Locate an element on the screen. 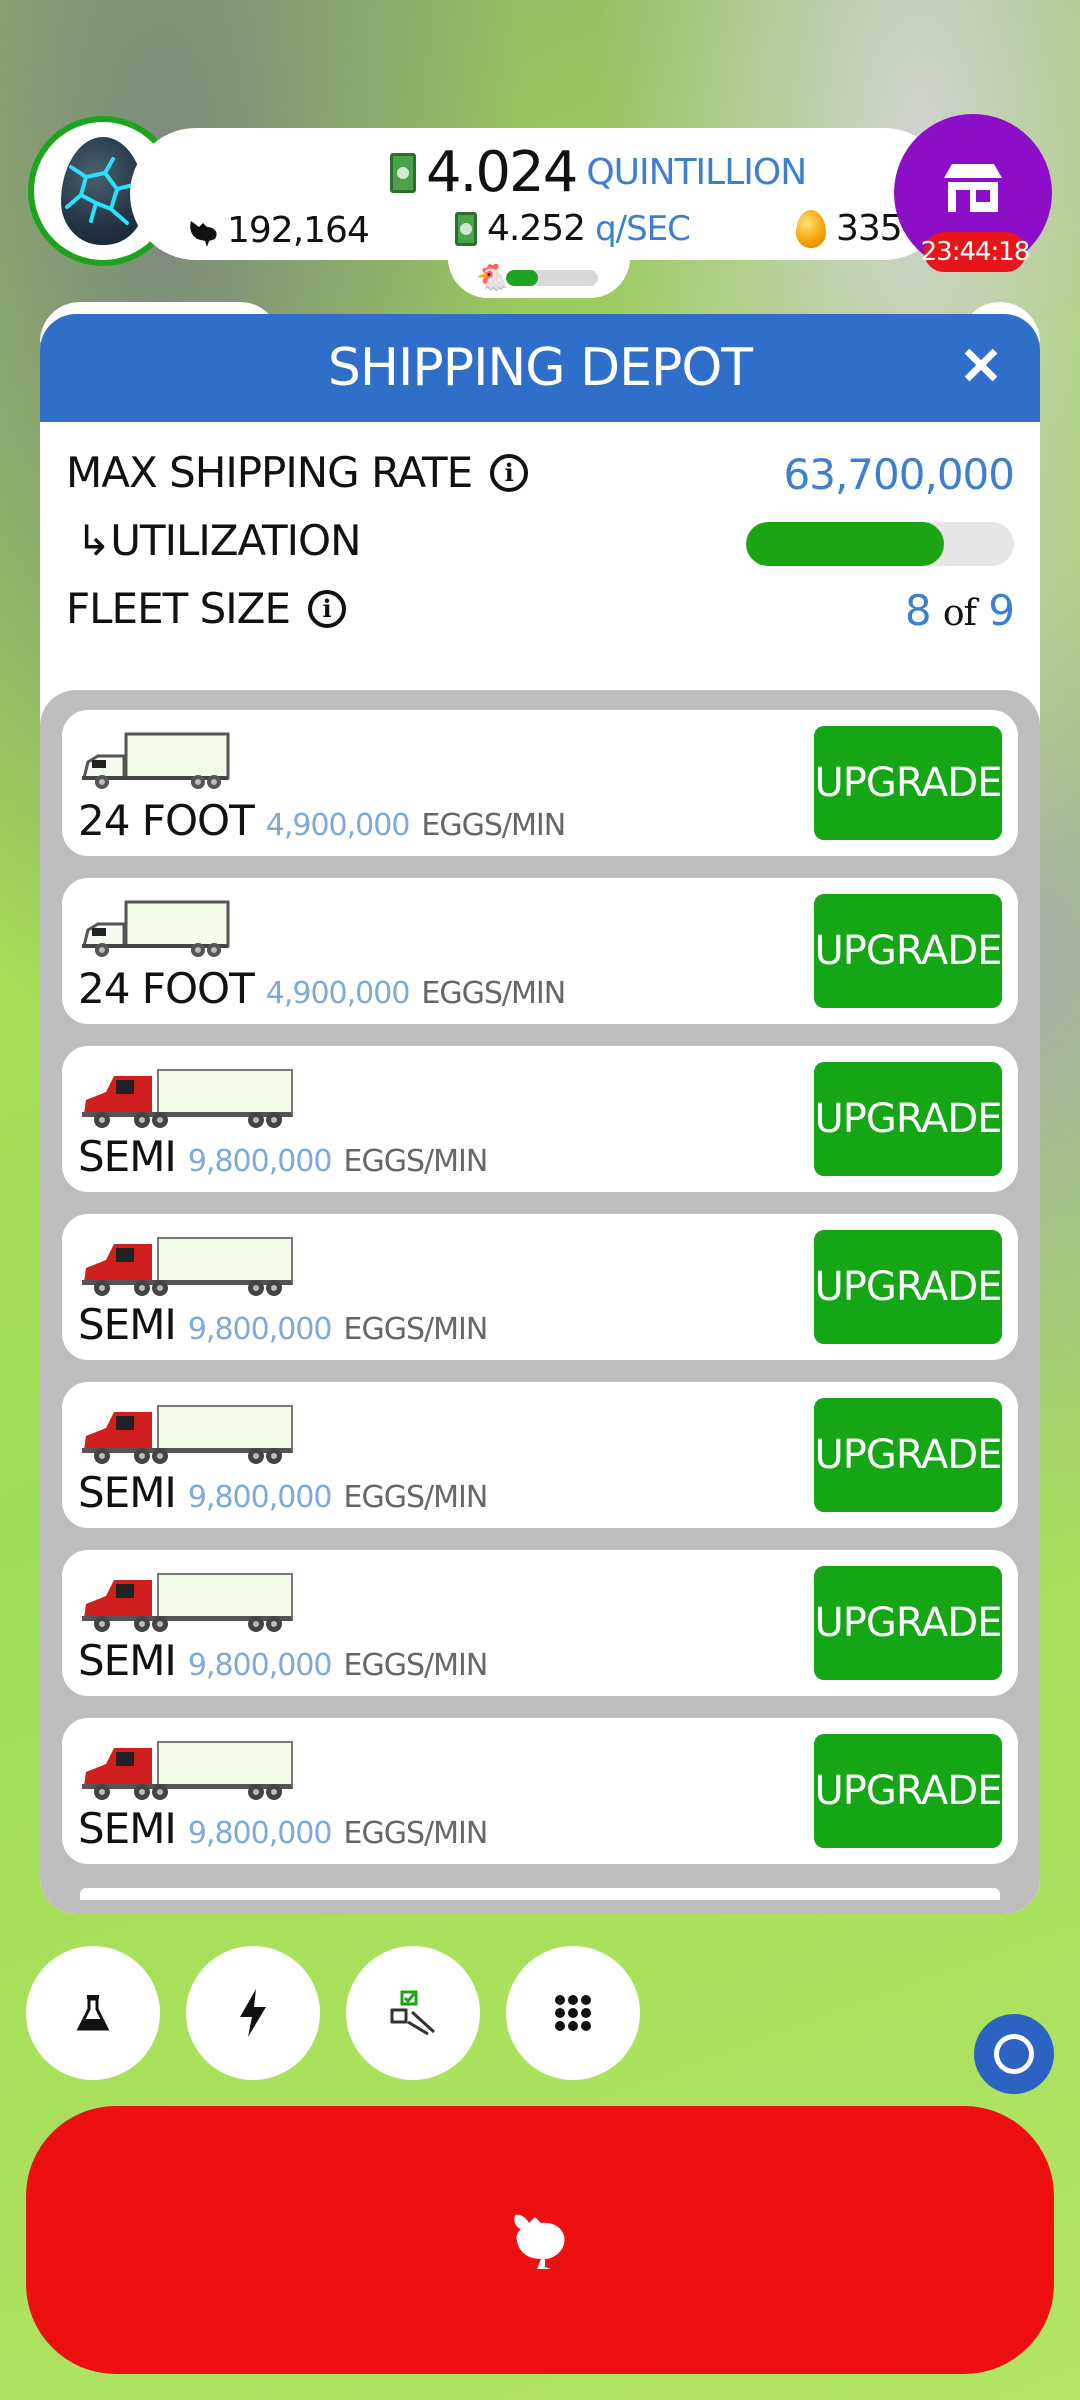  utilization-row: ↳UTILIZATION is located at coordinates (219, 540).